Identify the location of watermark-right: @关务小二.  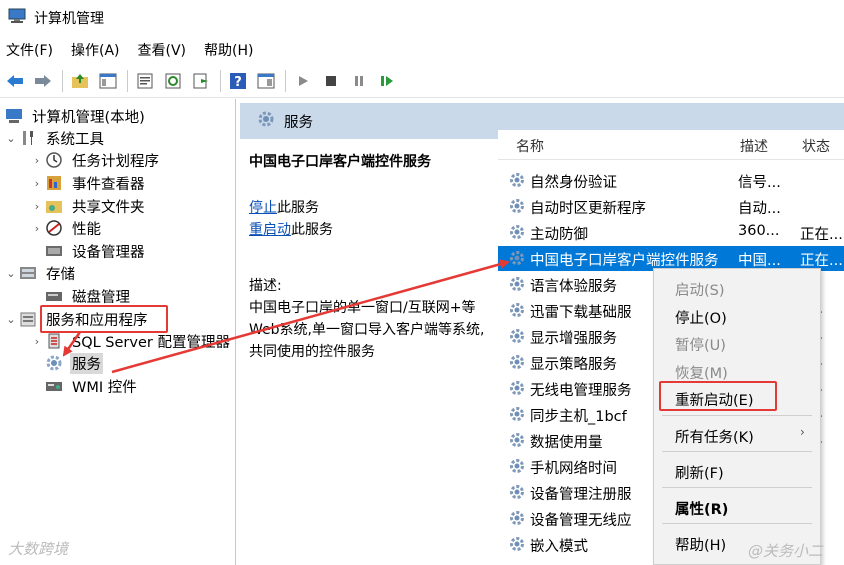
(786, 551).